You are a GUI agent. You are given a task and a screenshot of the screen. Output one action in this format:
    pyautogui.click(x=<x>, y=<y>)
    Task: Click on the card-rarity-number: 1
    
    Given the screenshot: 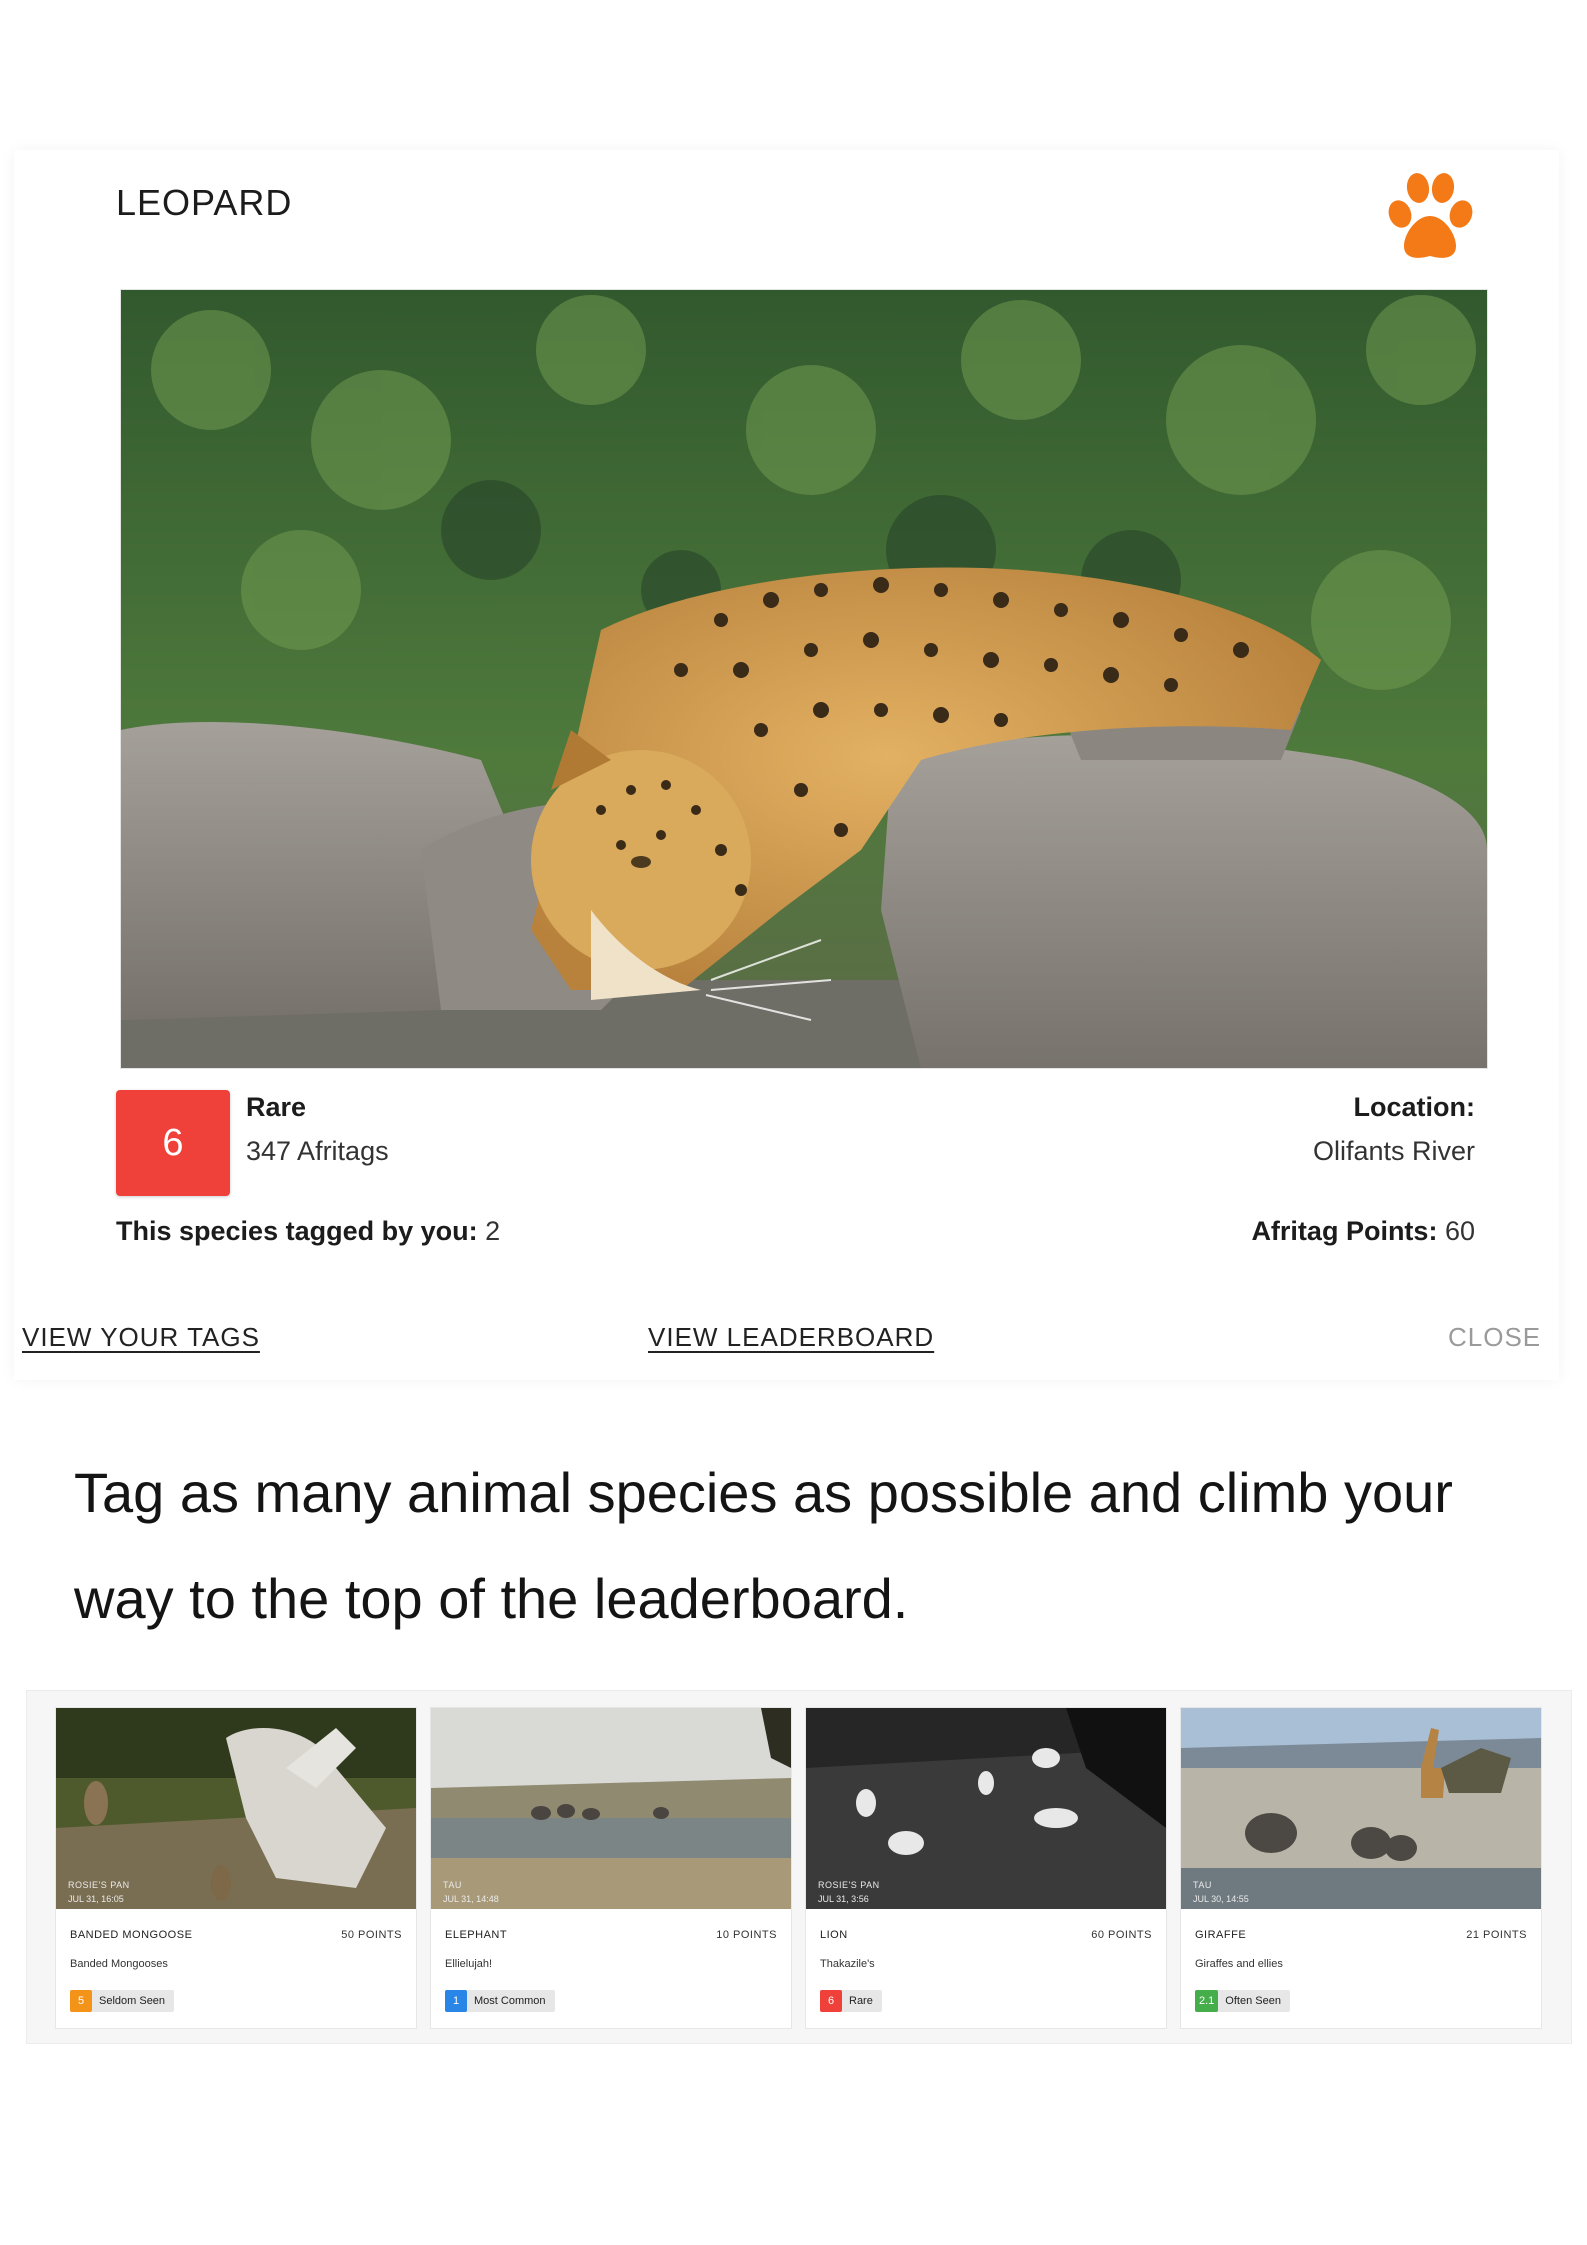 What is the action you would take?
    pyautogui.click(x=456, y=2001)
    